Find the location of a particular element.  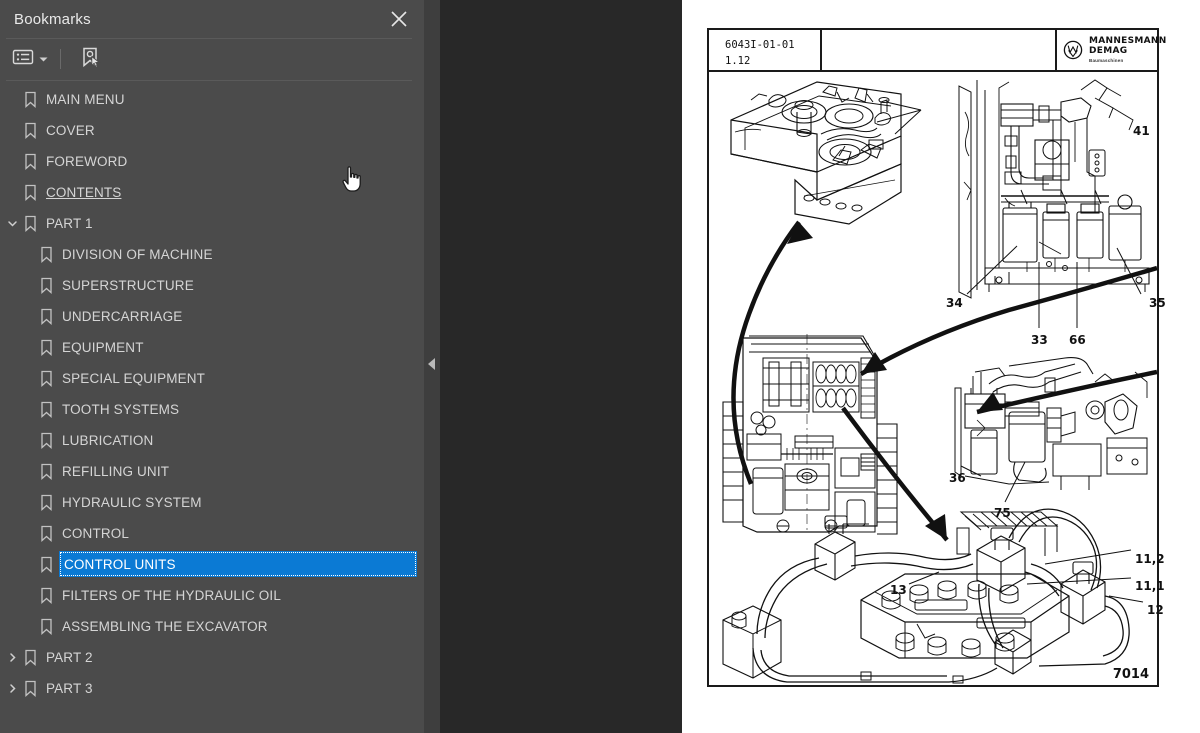

logo-line-1: MANNESMANN is located at coordinates (1128, 41).